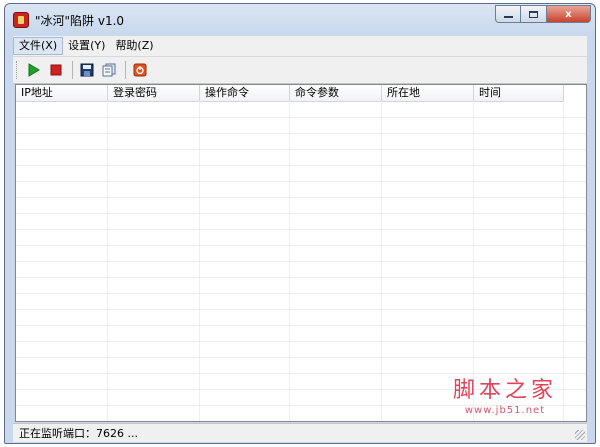 The width and height of the screenshot is (600, 447). What do you see at coordinates (508, 17) in the screenshot?
I see `minimize-icon` at bounding box center [508, 17].